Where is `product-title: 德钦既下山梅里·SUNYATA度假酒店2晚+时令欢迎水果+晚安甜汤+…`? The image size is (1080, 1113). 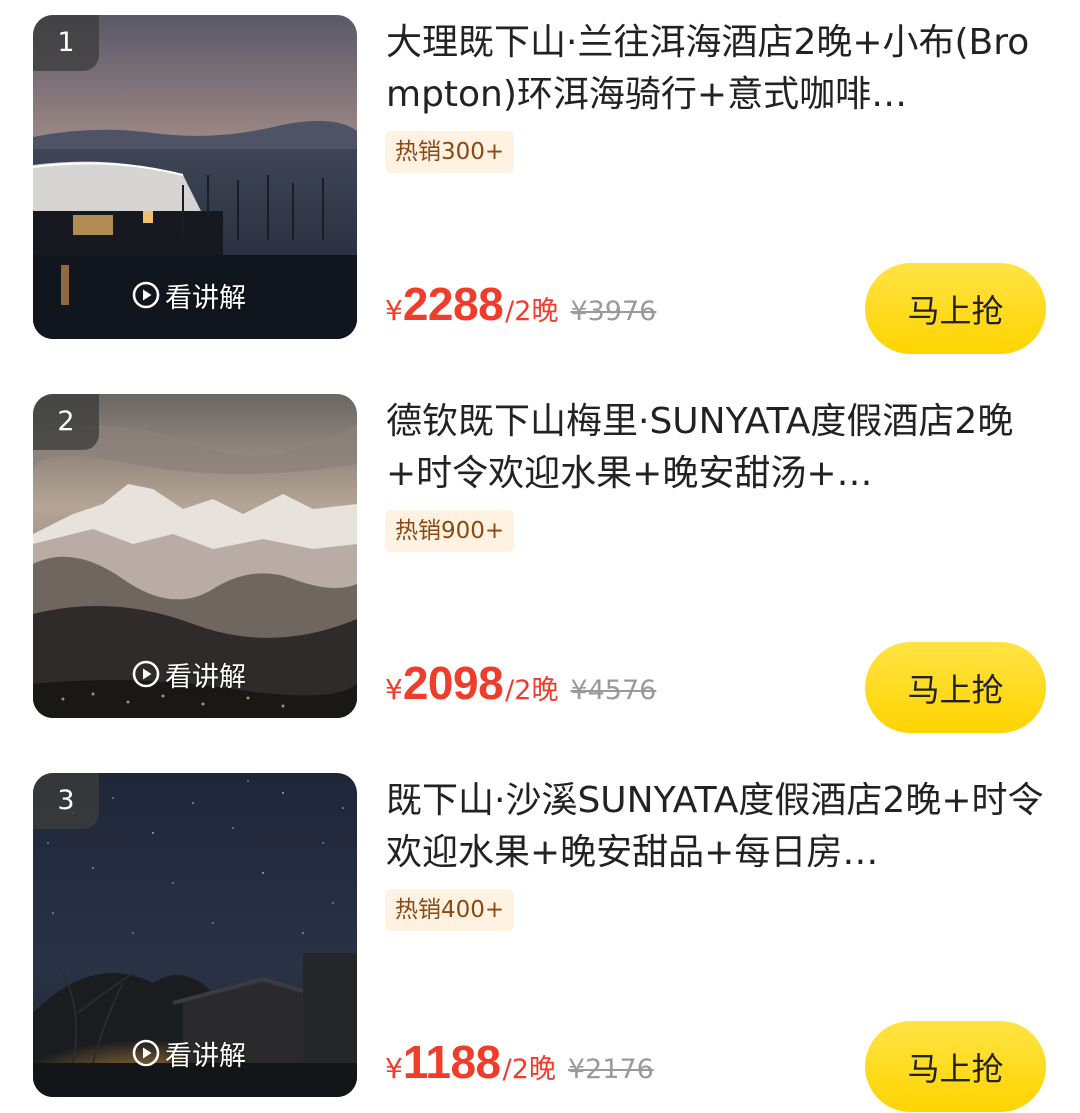
product-title: 德钦既下山梅里·SUNYATA度假酒店2晚+时令欢迎水果+晚安甜汤+… is located at coordinates (718, 448).